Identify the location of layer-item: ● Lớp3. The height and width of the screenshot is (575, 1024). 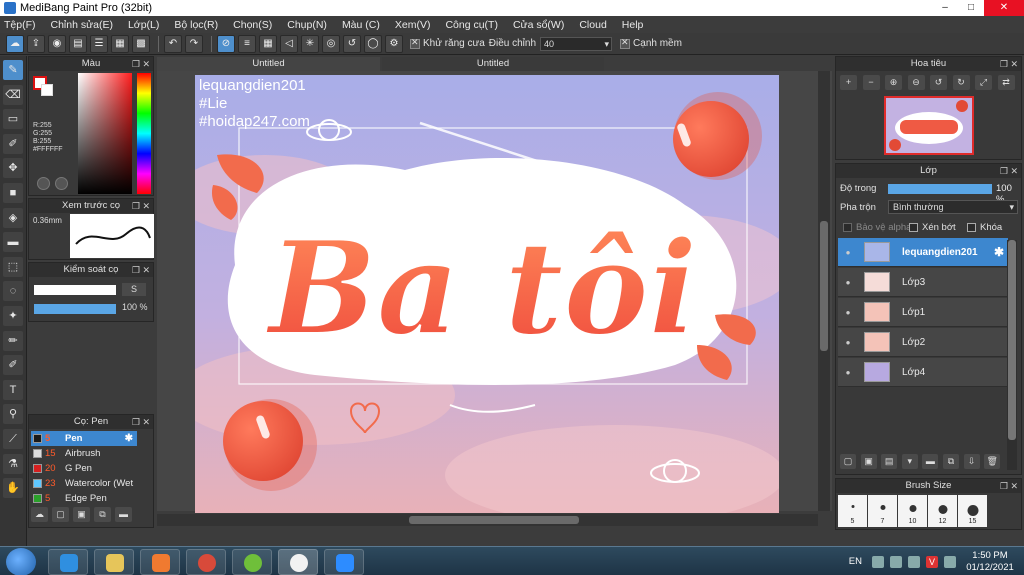
(923, 282).